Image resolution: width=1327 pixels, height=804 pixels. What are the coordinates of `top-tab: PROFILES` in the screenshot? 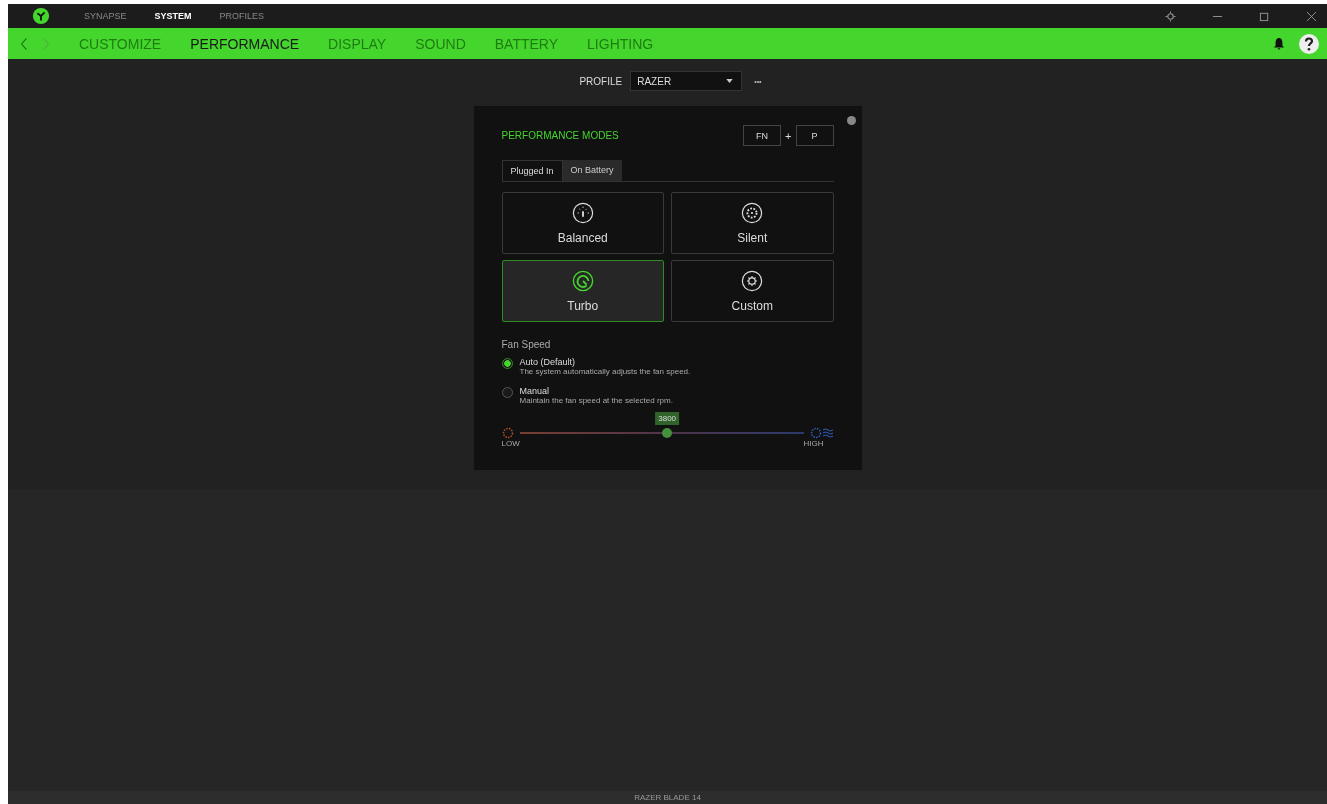 It's located at (242, 16).